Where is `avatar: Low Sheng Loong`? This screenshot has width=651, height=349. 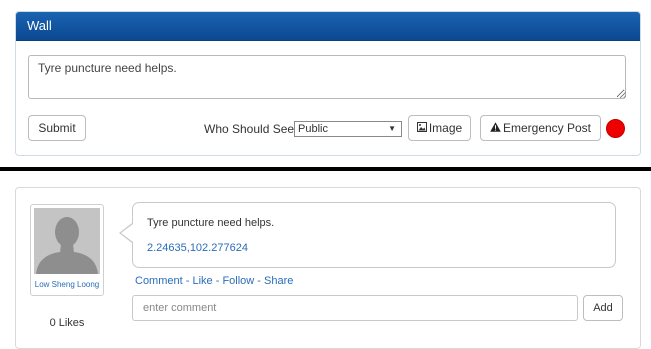 avatar: Low Sheng Loong is located at coordinates (67, 250).